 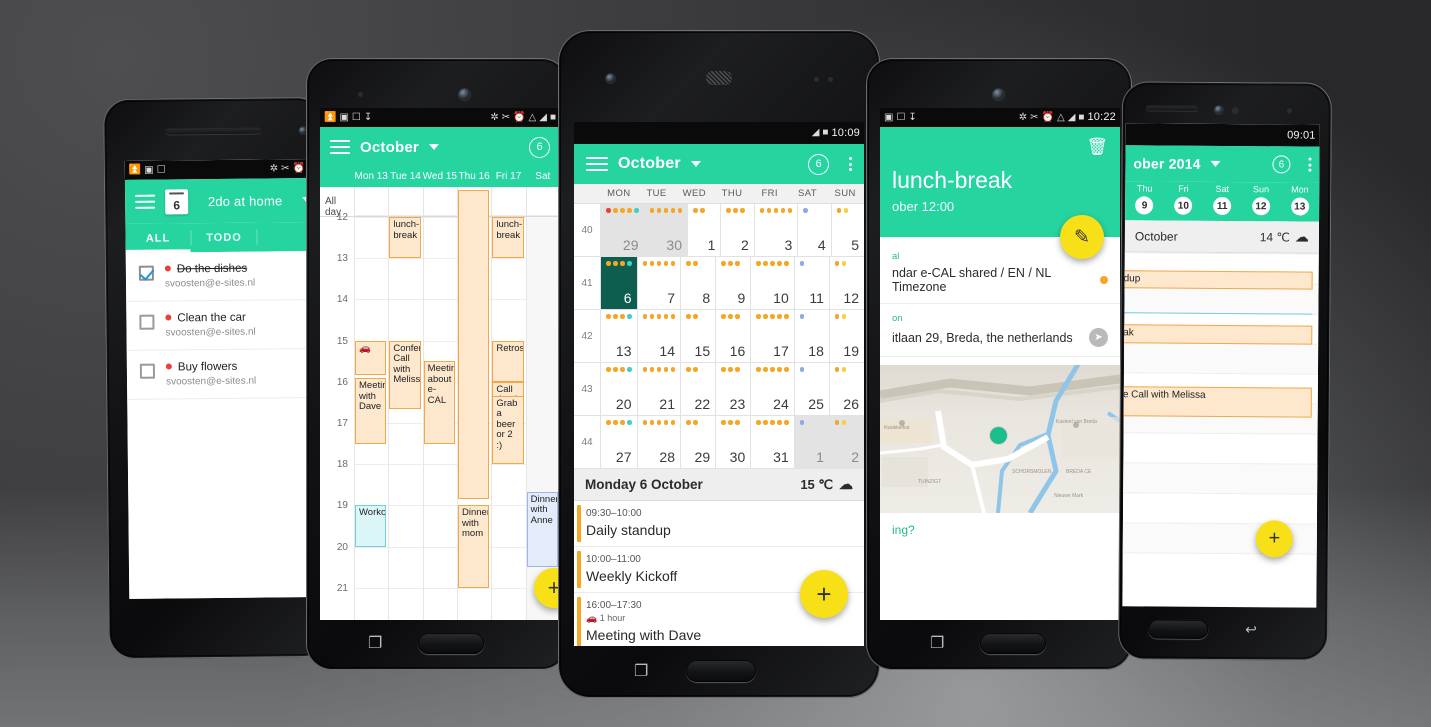 I want to click on week-day-header: Tue 14, so click(x=405, y=177).